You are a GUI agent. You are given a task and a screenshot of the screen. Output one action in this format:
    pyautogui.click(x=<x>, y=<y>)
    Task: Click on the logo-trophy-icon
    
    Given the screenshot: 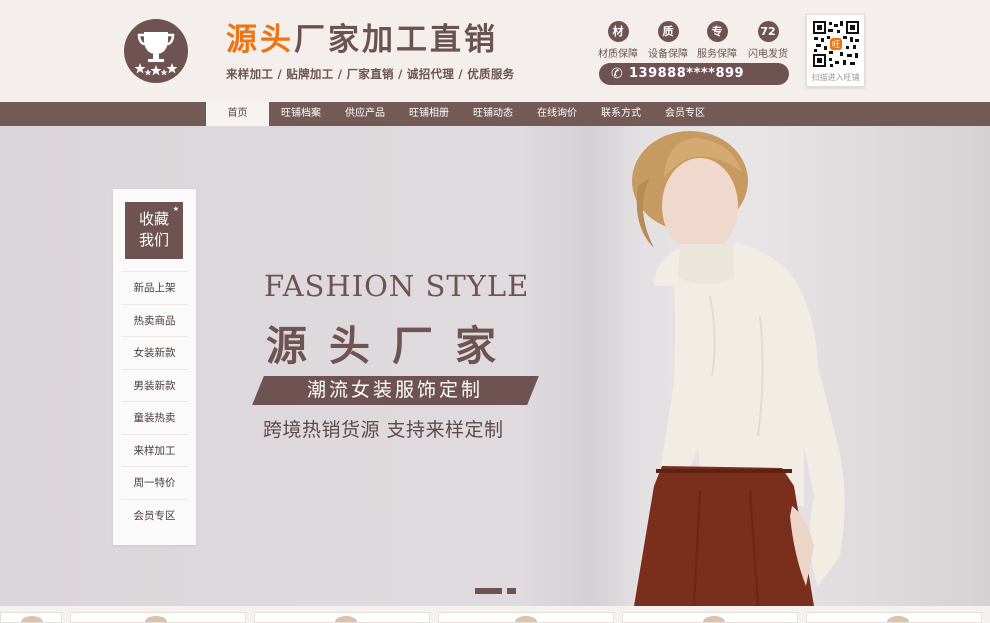 What is the action you would take?
    pyautogui.click(x=156, y=51)
    